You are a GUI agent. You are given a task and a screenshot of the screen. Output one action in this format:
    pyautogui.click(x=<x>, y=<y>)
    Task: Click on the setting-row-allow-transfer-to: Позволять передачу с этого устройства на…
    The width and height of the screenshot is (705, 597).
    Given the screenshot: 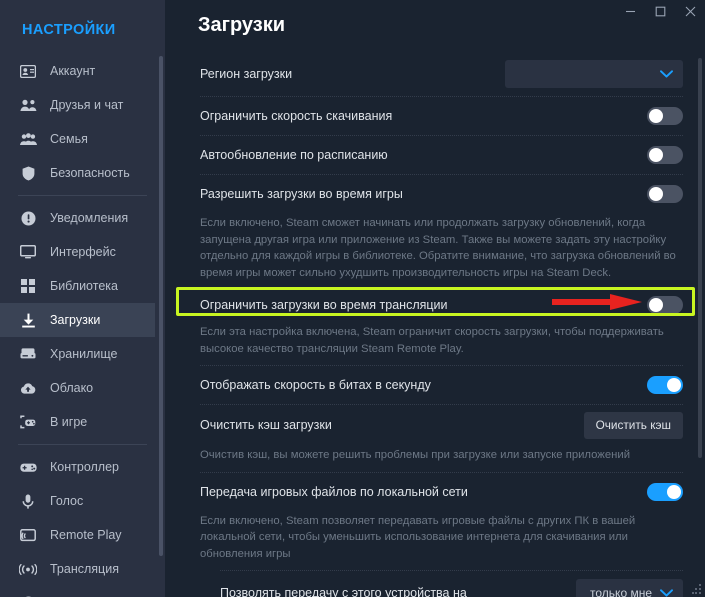 What is the action you would take?
    pyautogui.click(x=441, y=584)
    